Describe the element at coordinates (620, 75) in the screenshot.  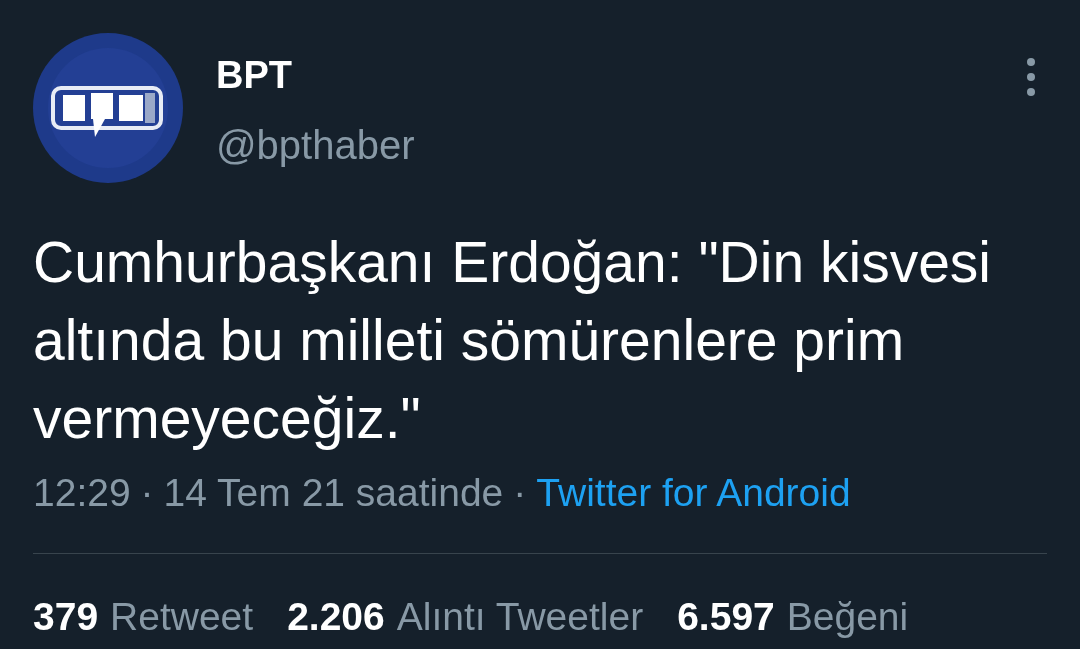
I see `author-name: BPT` at that location.